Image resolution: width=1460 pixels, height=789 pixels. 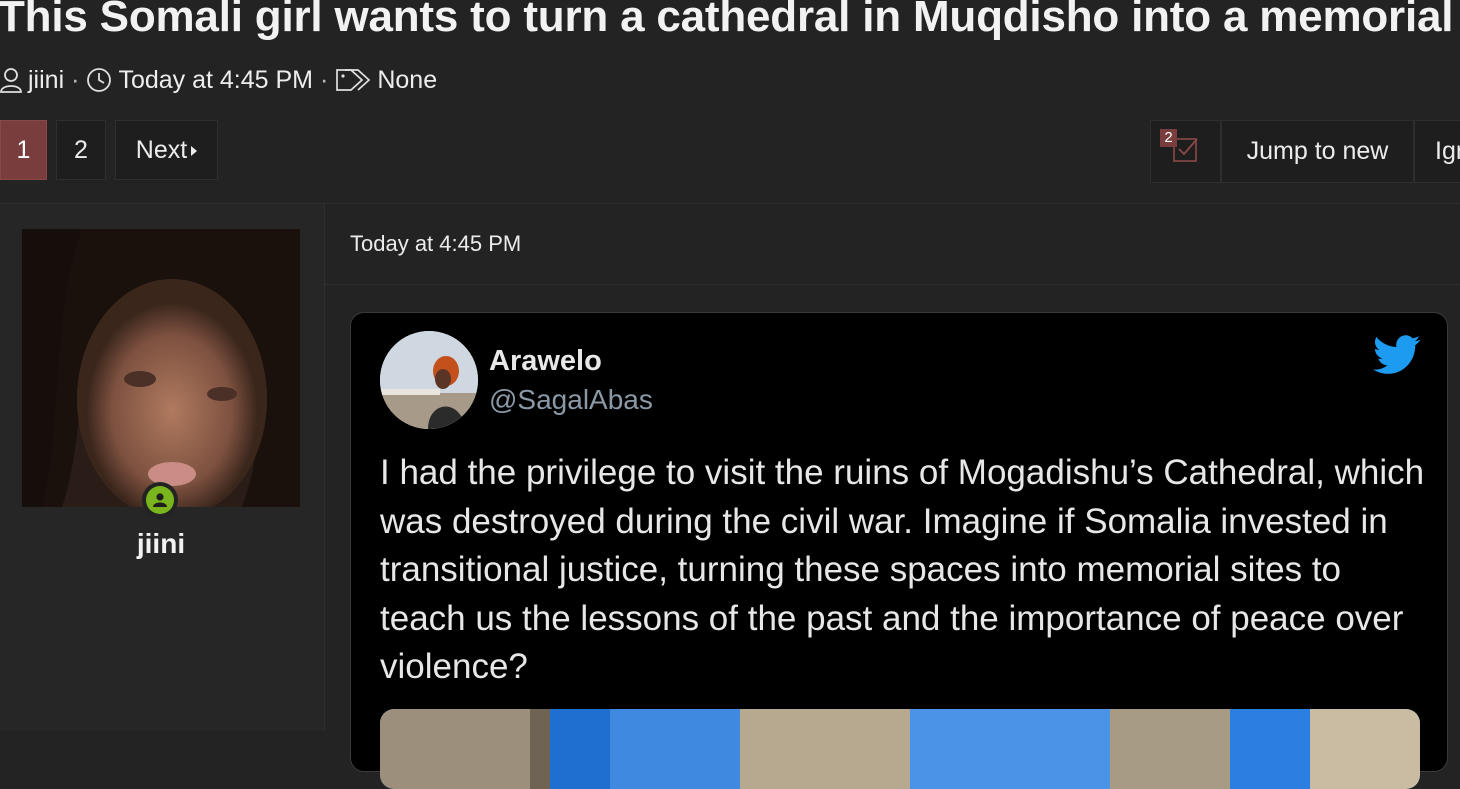 What do you see at coordinates (900, 749) in the screenshot?
I see `tweet-media-image` at bounding box center [900, 749].